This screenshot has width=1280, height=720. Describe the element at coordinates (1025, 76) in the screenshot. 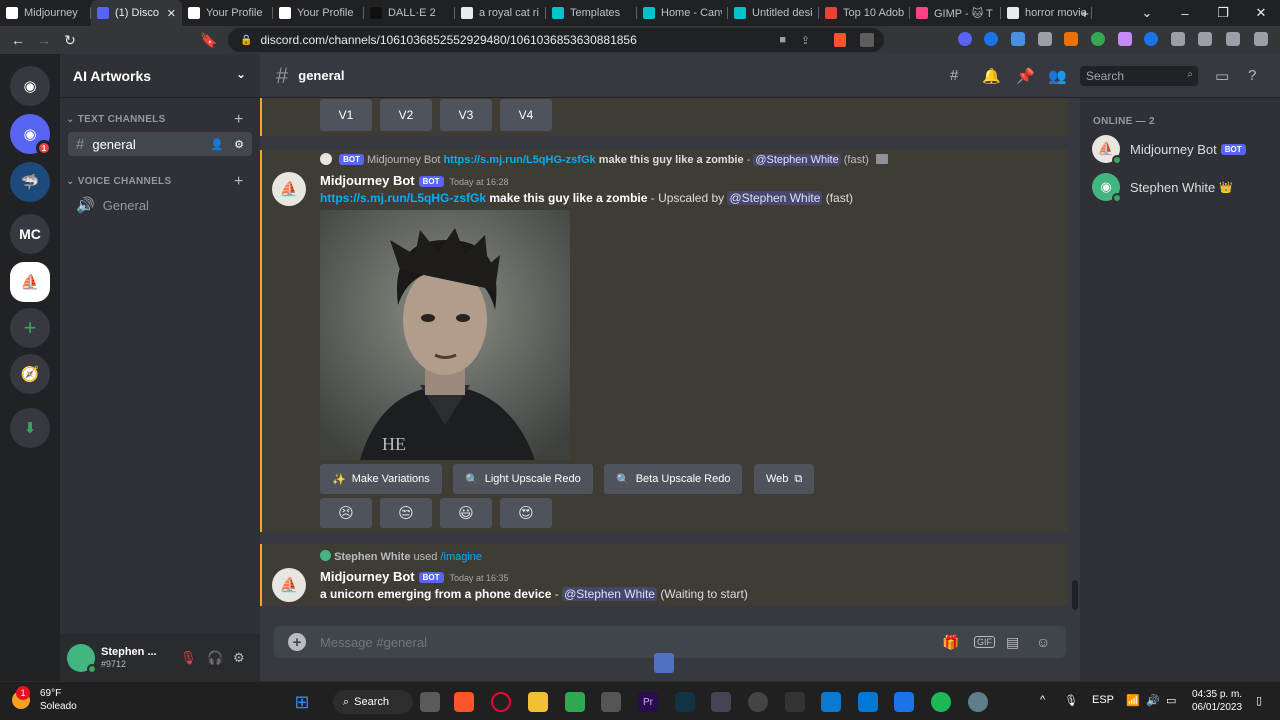

I see `pin-icon: 📌` at that location.